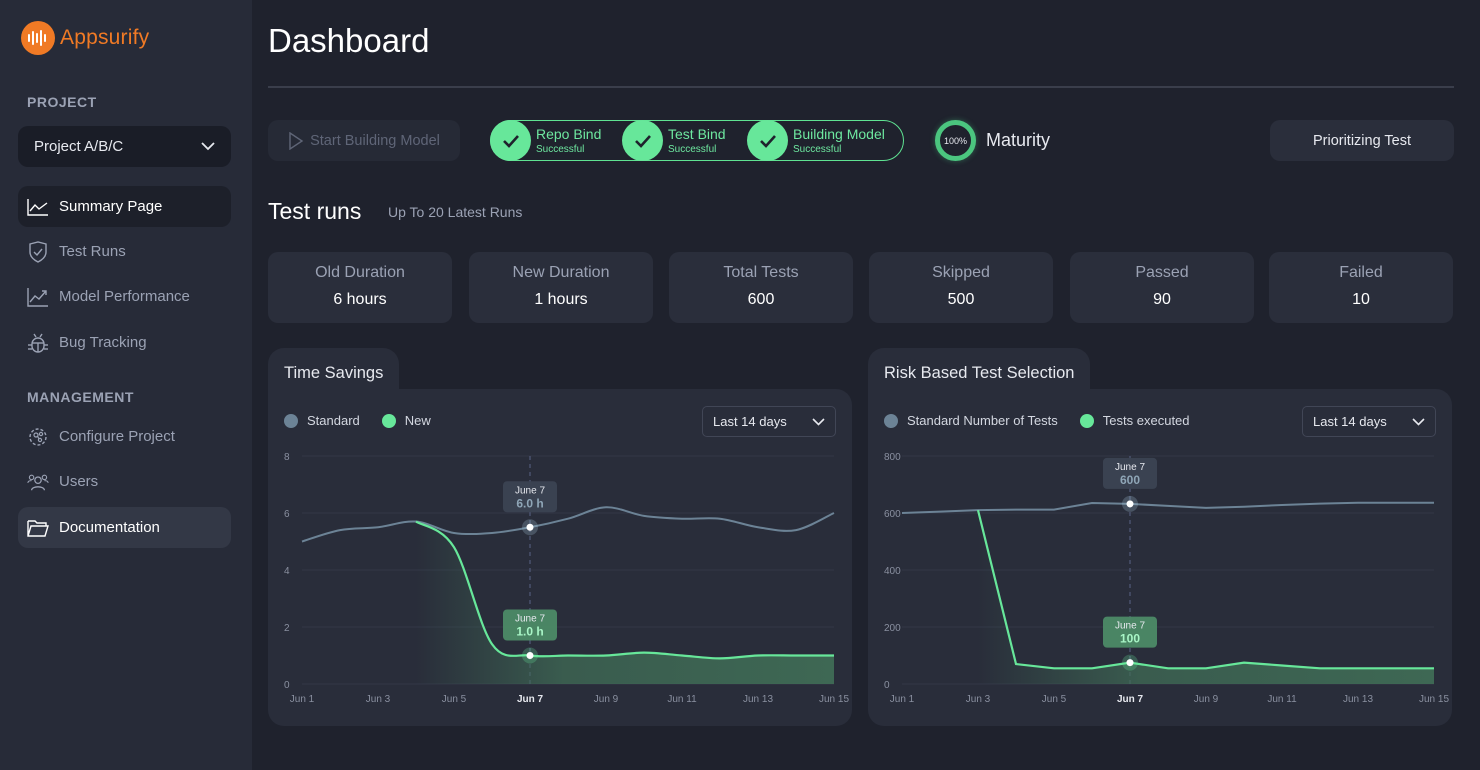  Describe the element at coordinates (1205, 589) in the screenshot. I see `series-line-tests-executed` at that location.